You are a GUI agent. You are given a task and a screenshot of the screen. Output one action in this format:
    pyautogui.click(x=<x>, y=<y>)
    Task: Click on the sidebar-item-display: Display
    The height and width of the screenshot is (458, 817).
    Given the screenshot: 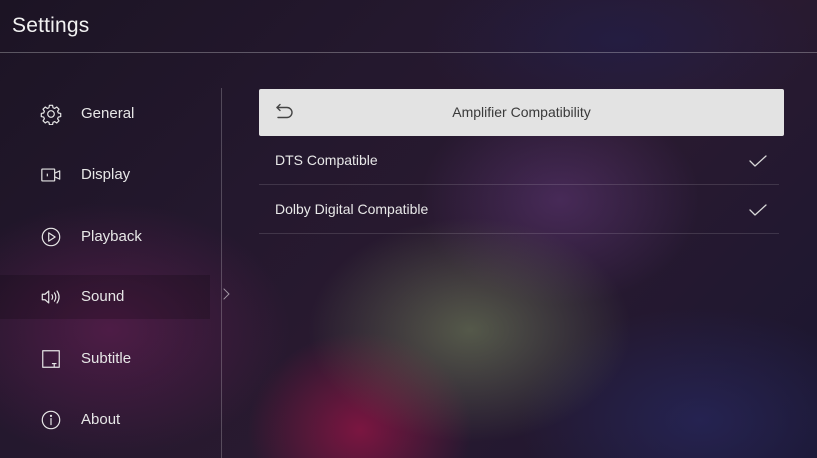 What is the action you would take?
    pyautogui.click(x=105, y=175)
    